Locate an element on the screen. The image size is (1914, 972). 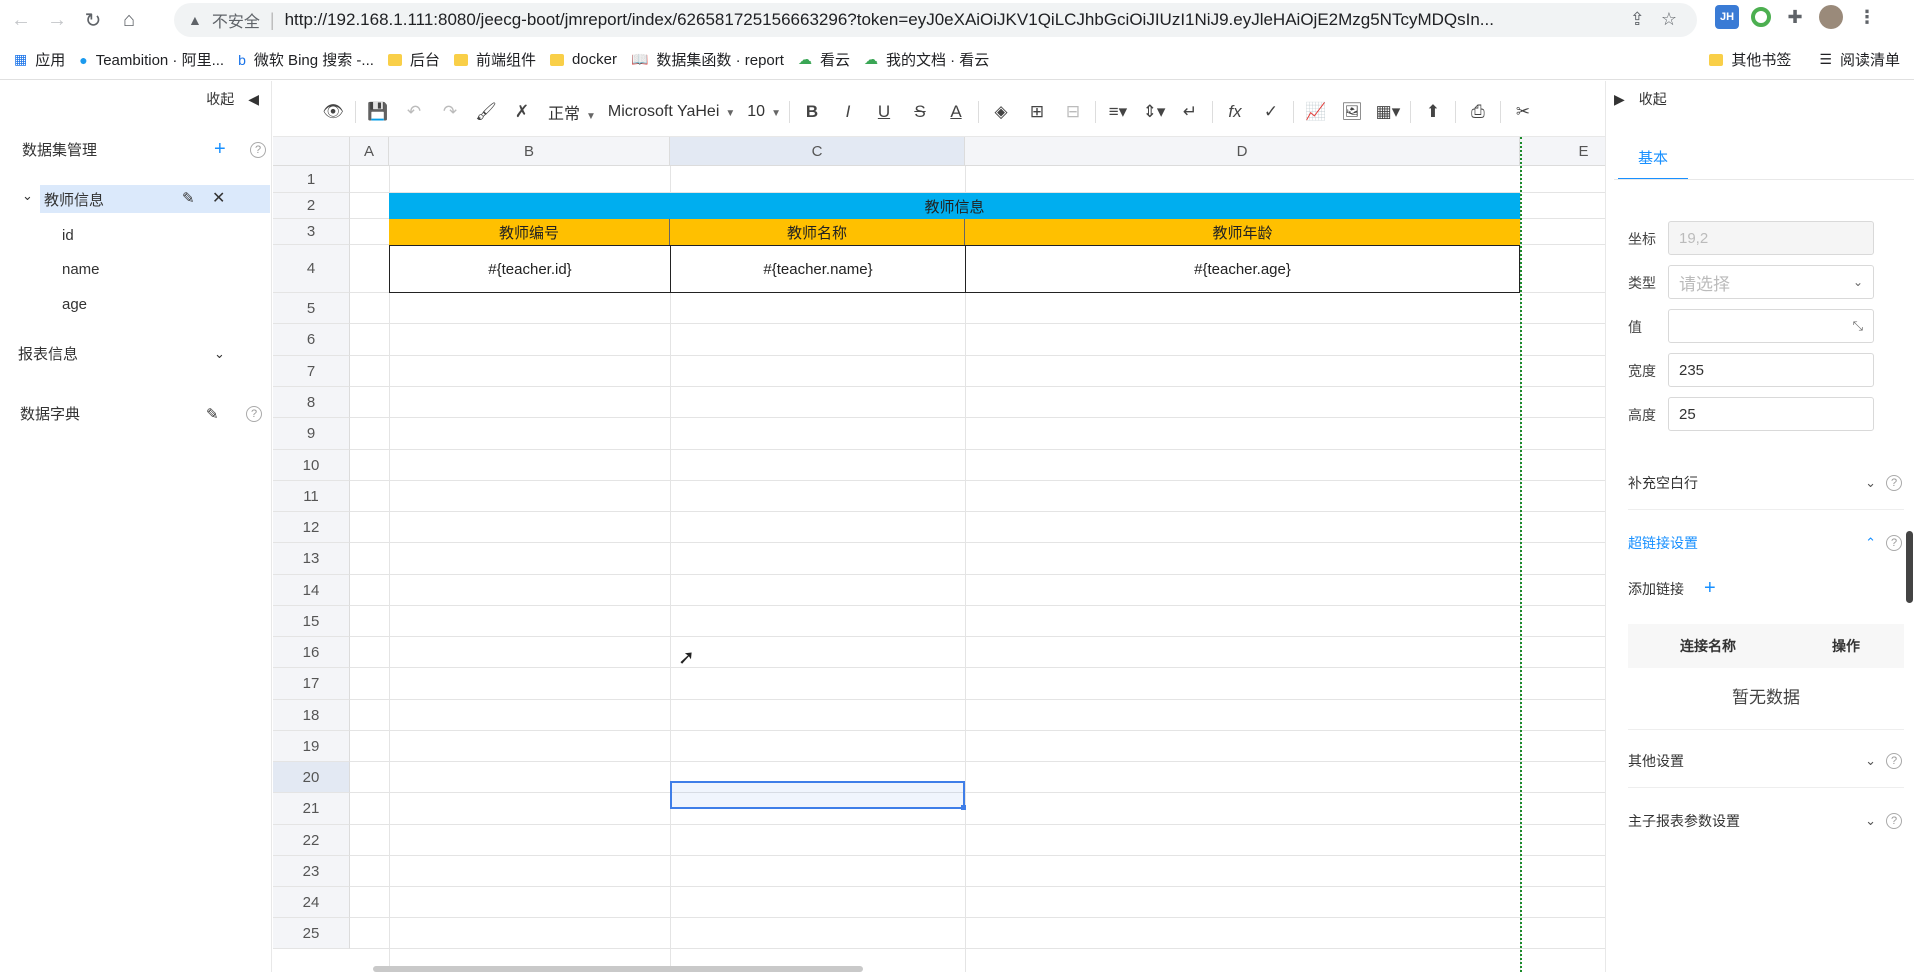
row-header: 23 is located at coordinates (311, 871).